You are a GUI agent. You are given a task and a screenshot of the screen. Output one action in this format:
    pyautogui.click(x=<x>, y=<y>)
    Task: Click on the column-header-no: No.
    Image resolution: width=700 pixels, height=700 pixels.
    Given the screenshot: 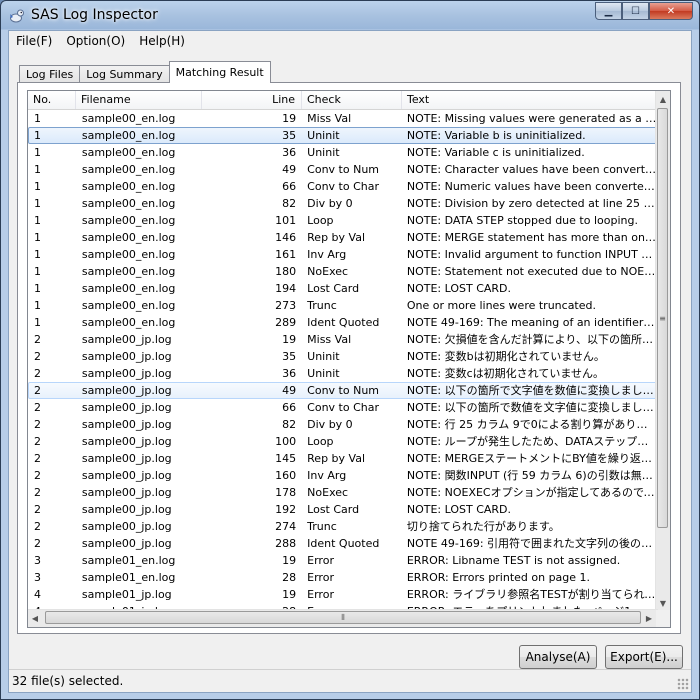 What is the action you would take?
    pyautogui.click(x=52, y=100)
    